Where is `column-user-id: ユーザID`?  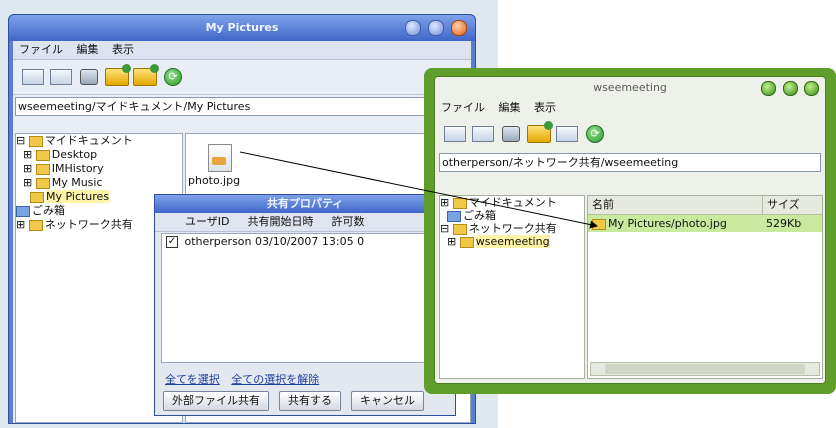 column-user-id: ユーザID is located at coordinates (207, 222).